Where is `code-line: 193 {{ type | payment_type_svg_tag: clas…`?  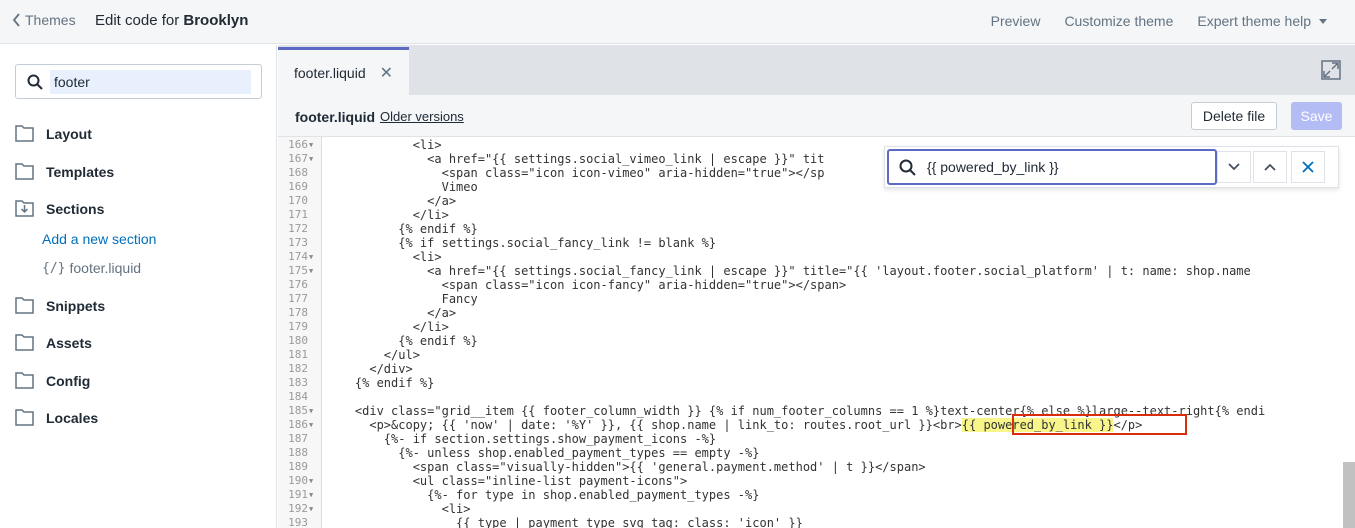 code-line: 193 {{ type | payment_type_svg_tag: clas… is located at coordinates (816, 522).